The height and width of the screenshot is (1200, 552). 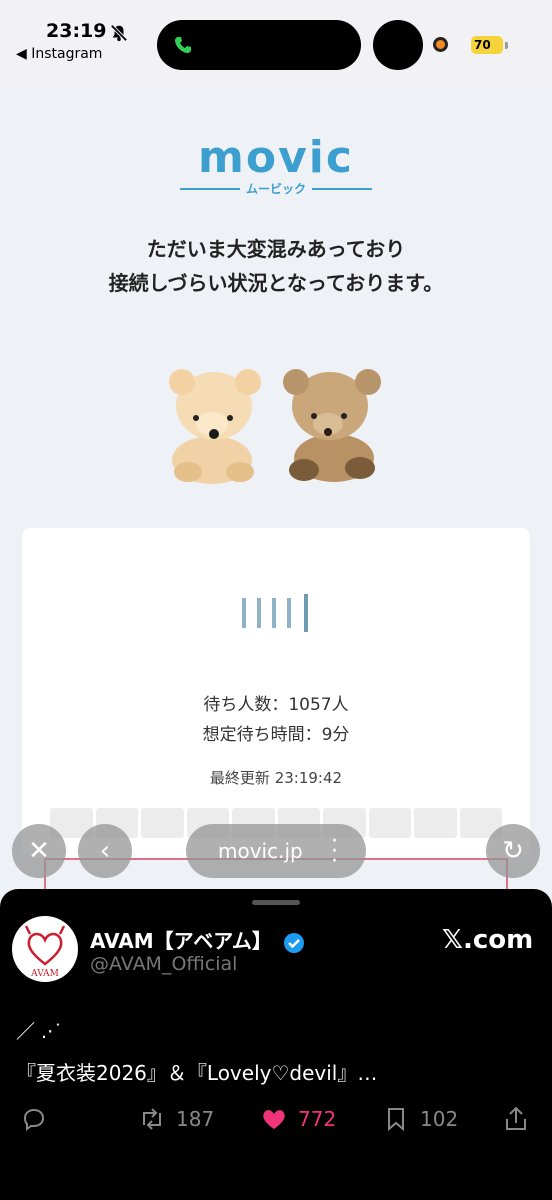 What do you see at coordinates (276, 902) in the screenshot?
I see `sheet-drag-handle` at bounding box center [276, 902].